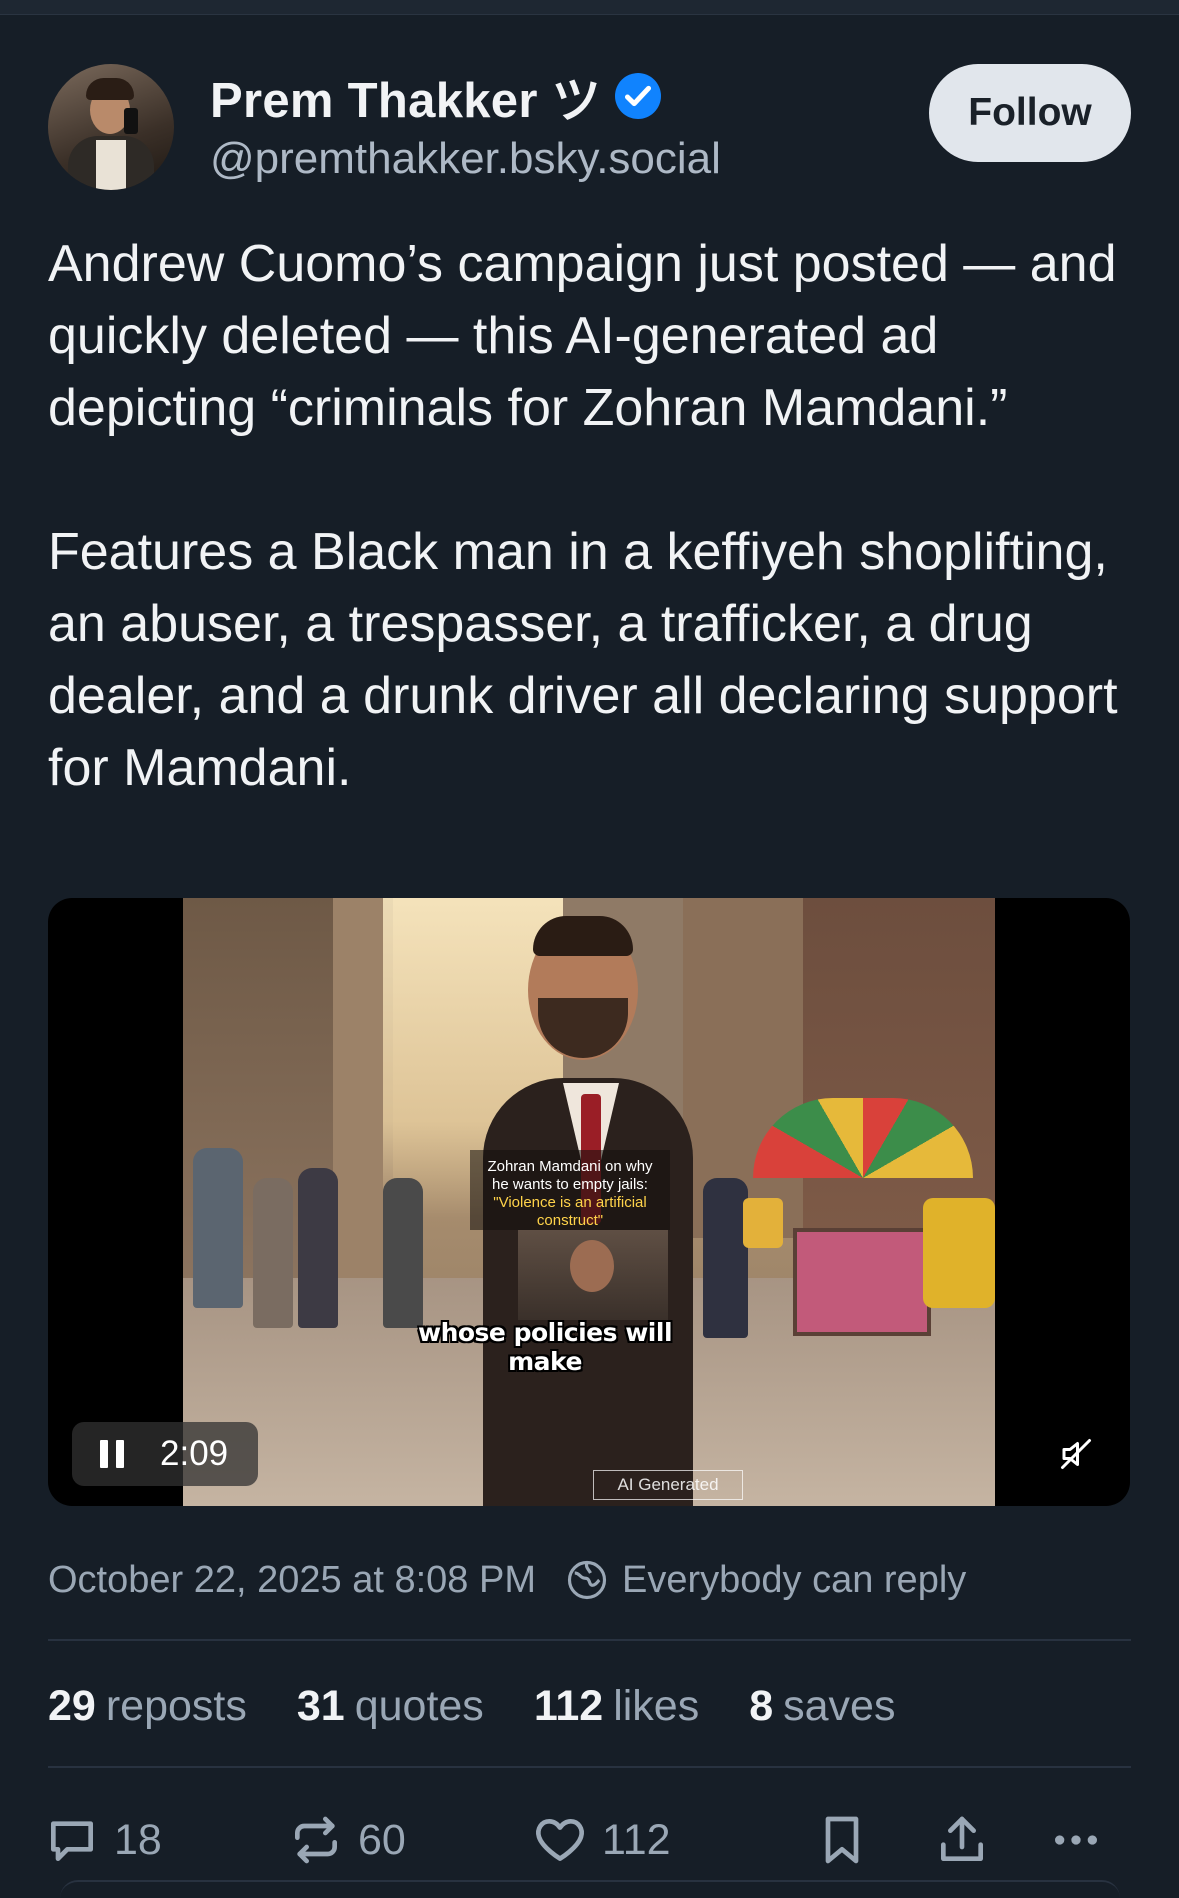  I want to click on ai-generated-tag: AI Generated, so click(668, 1485).